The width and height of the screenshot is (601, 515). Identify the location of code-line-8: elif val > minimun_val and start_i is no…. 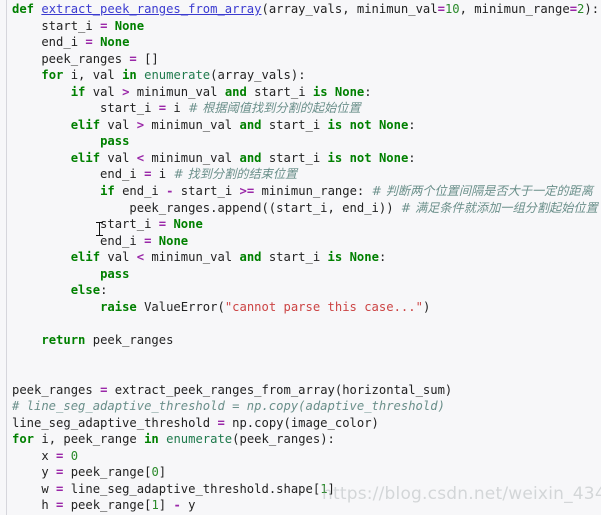
(243, 124).